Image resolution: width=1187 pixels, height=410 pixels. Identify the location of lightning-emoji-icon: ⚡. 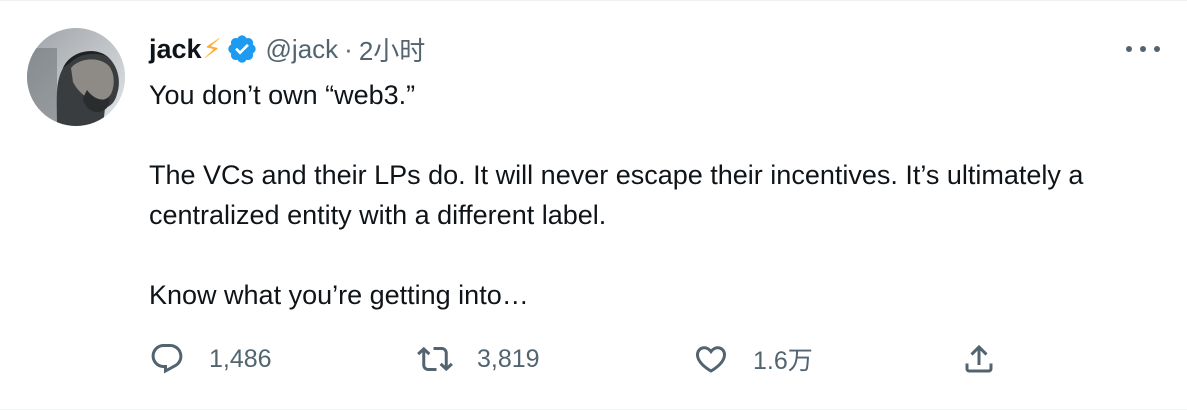
(212, 48).